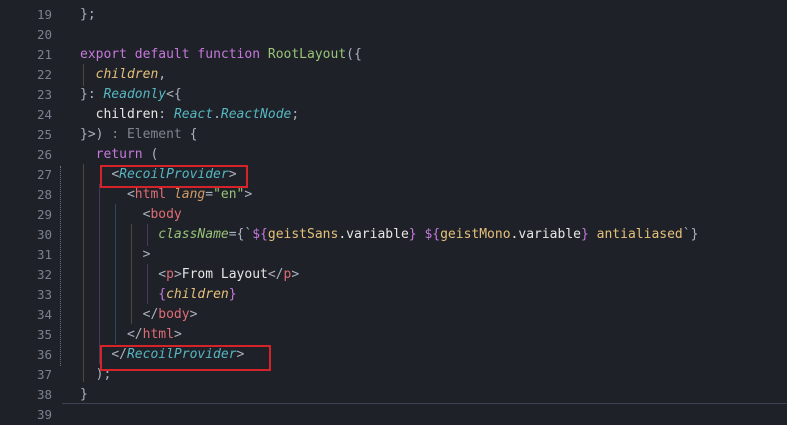  Describe the element at coordinates (115, 255) in the screenshot. I see `code-text: >` at that location.